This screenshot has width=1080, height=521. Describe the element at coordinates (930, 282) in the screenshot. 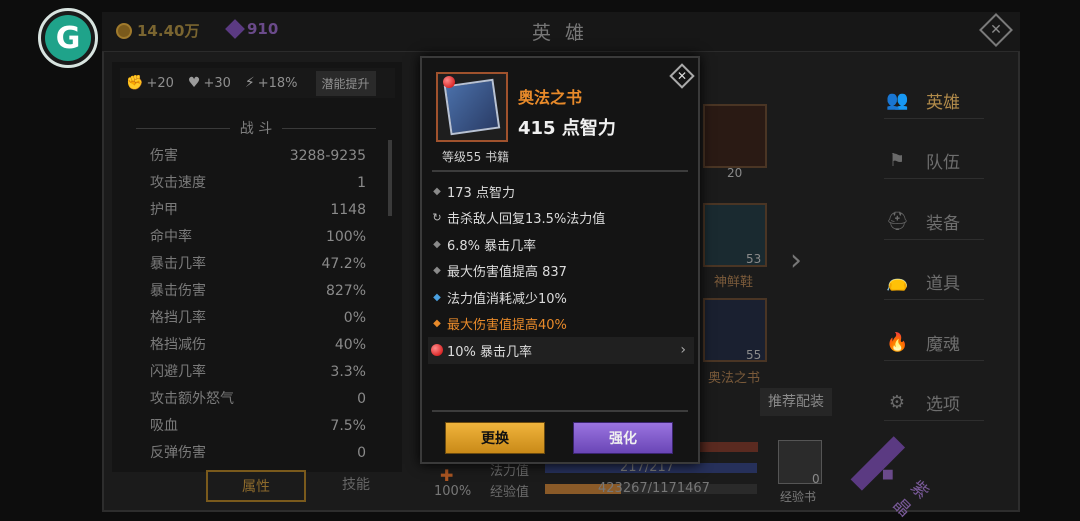

I see `menu-item-items: 👝 道具` at that location.